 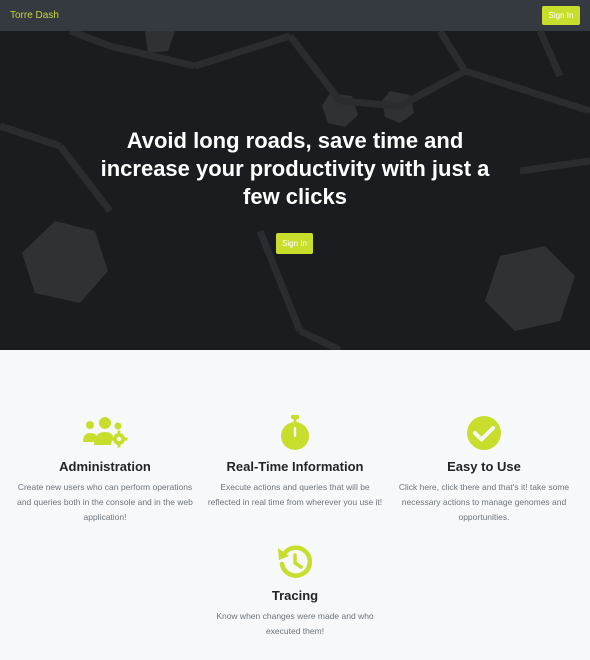 What do you see at coordinates (105, 466) in the screenshot?
I see `feature-title: Administration` at bounding box center [105, 466].